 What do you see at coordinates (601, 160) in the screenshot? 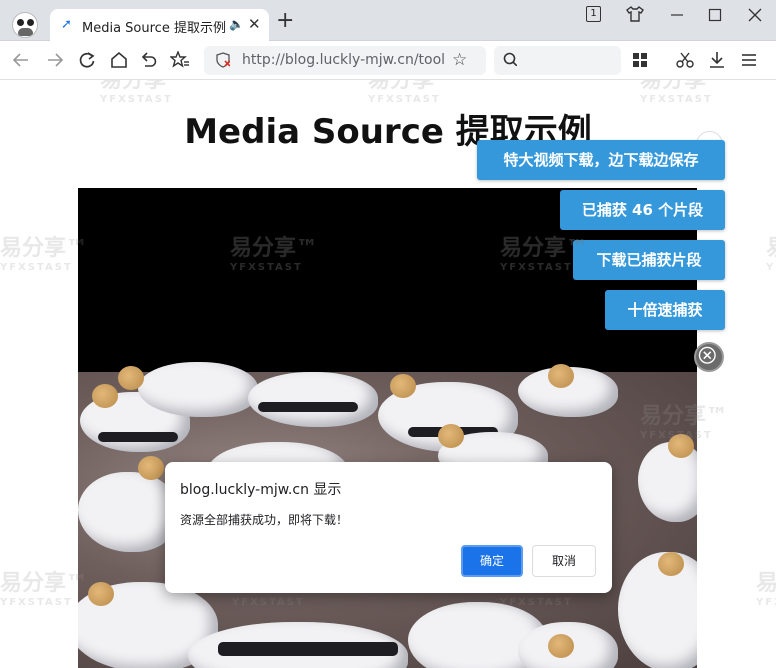
I see `big-video-download-button: 特大视频下载，边下载边保存` at bounding box center [601, 160].